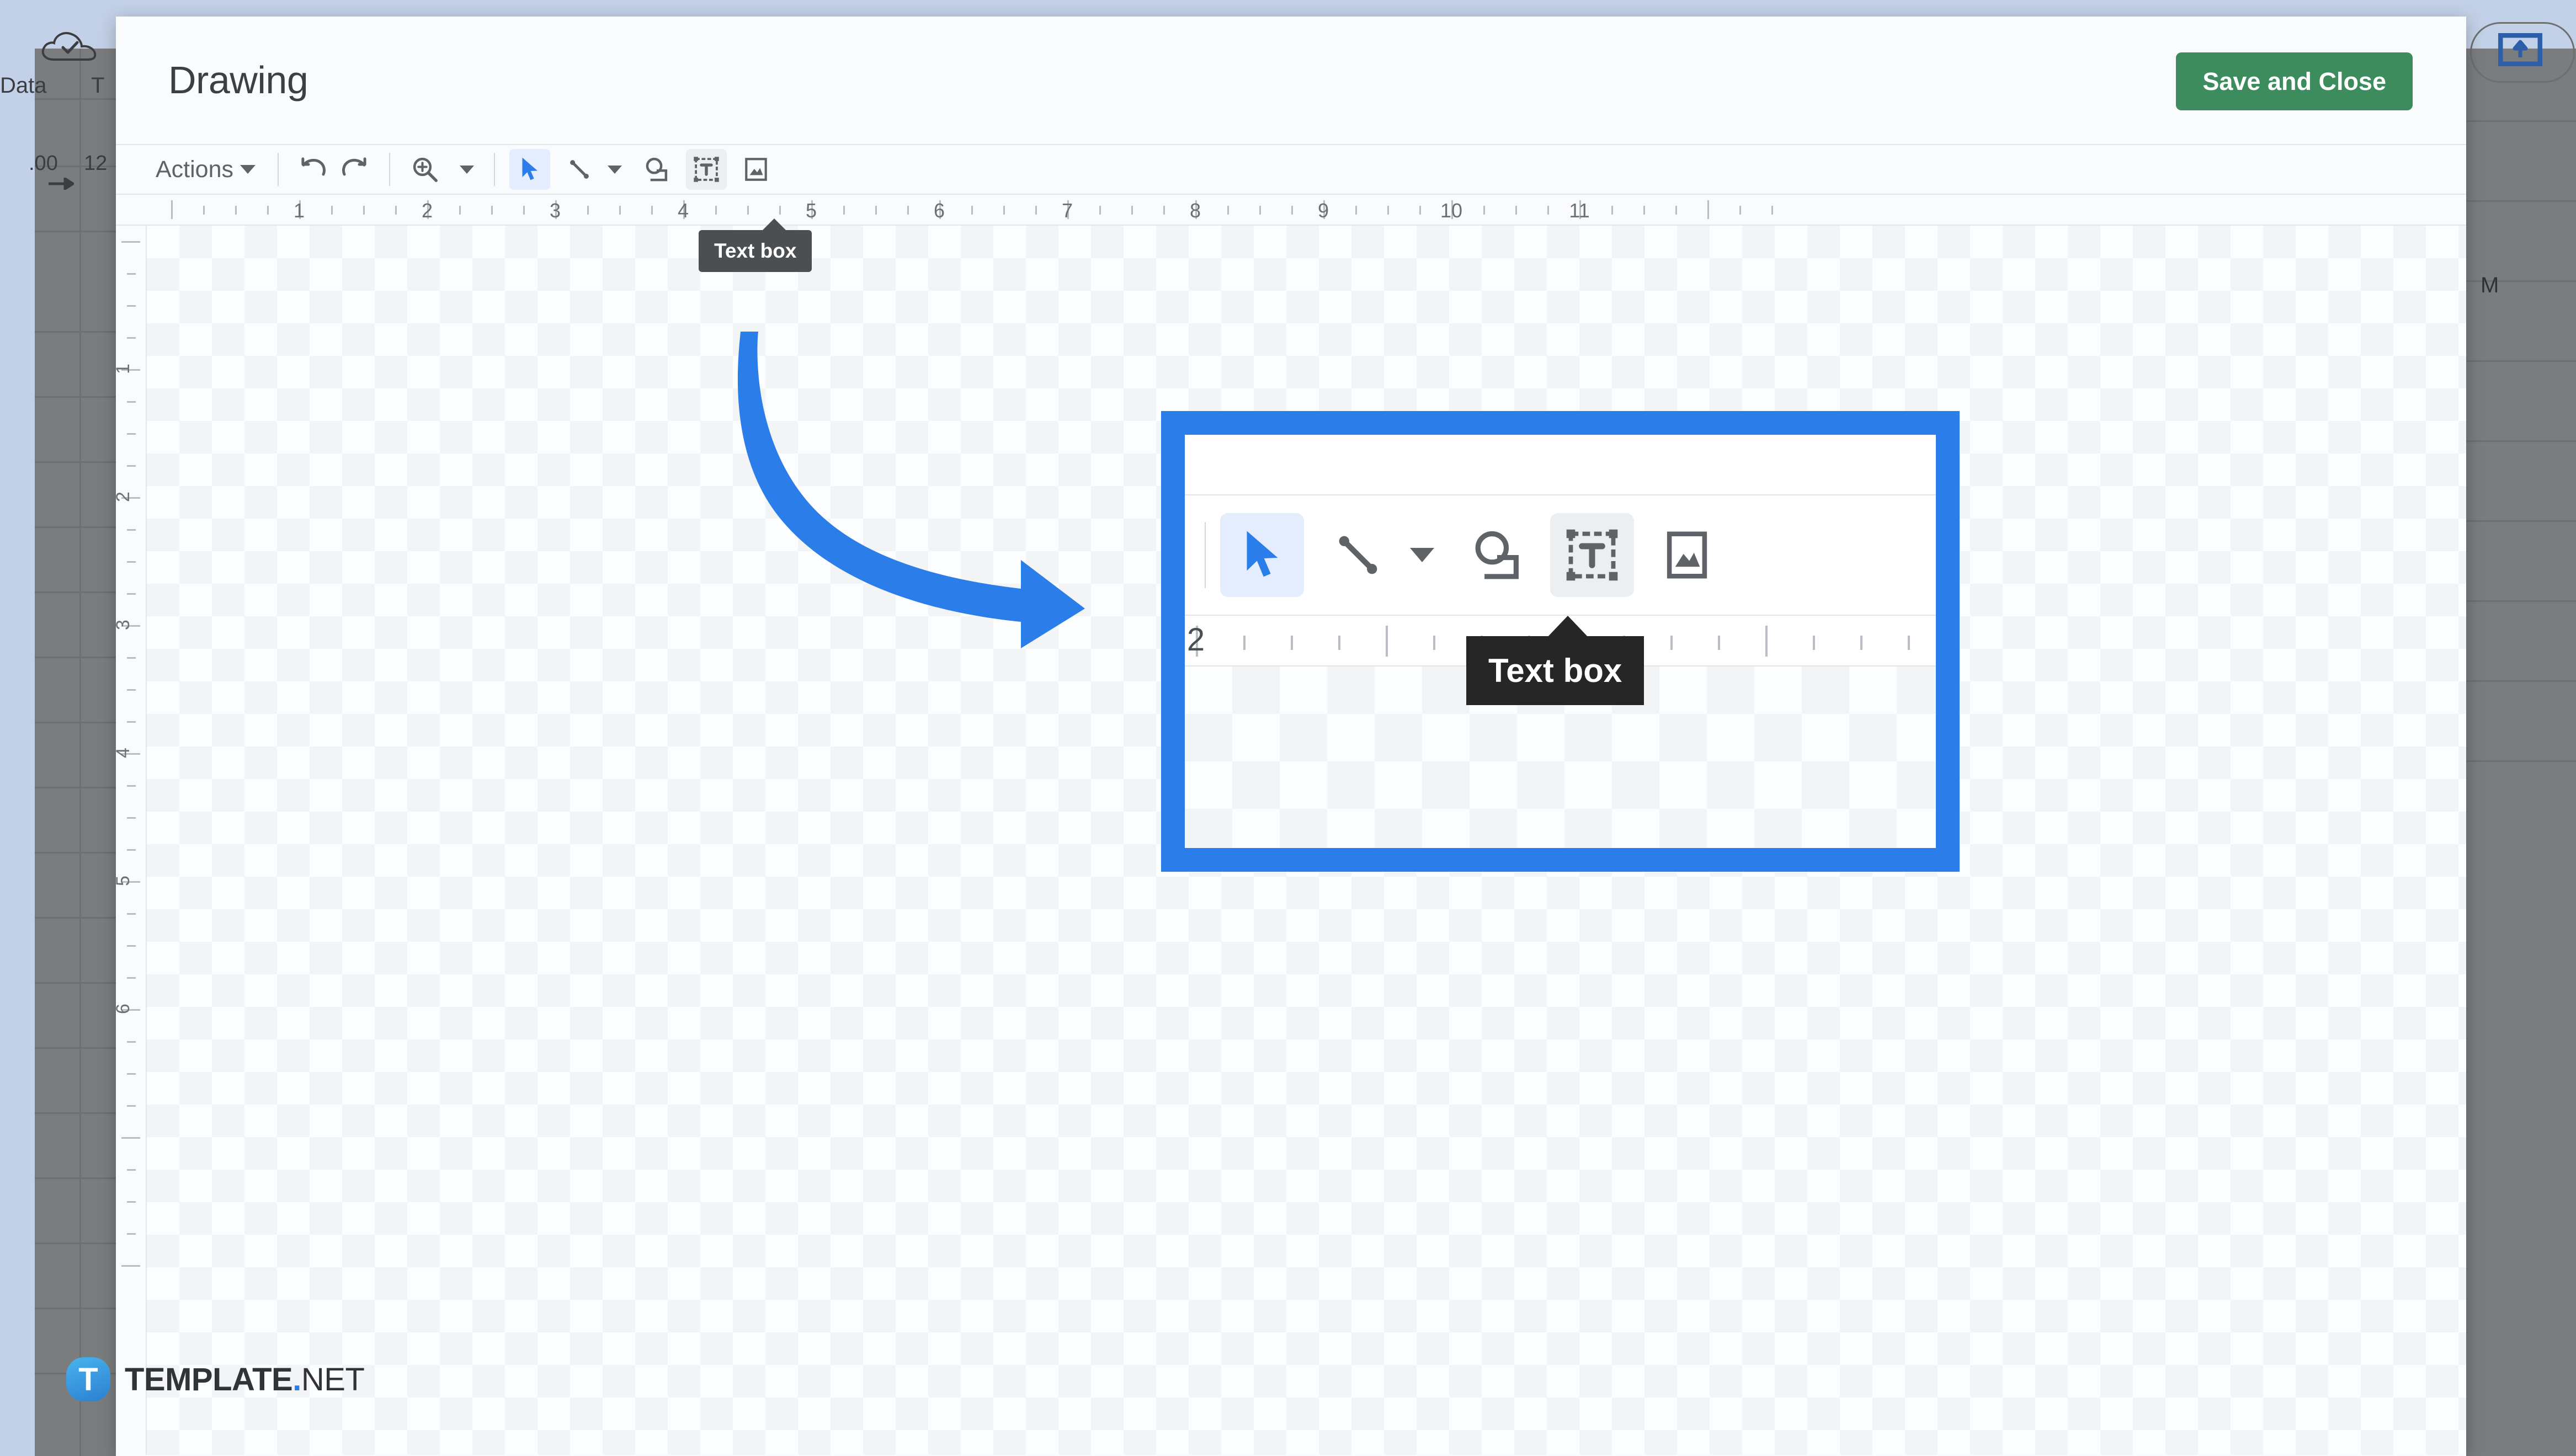 The height and width of the screenshot is (1456, 2576). What do you see at coordinates (1067, 210) in the screenshot?
I see `ruler-number: 7` at bounding box center [1067, 210].